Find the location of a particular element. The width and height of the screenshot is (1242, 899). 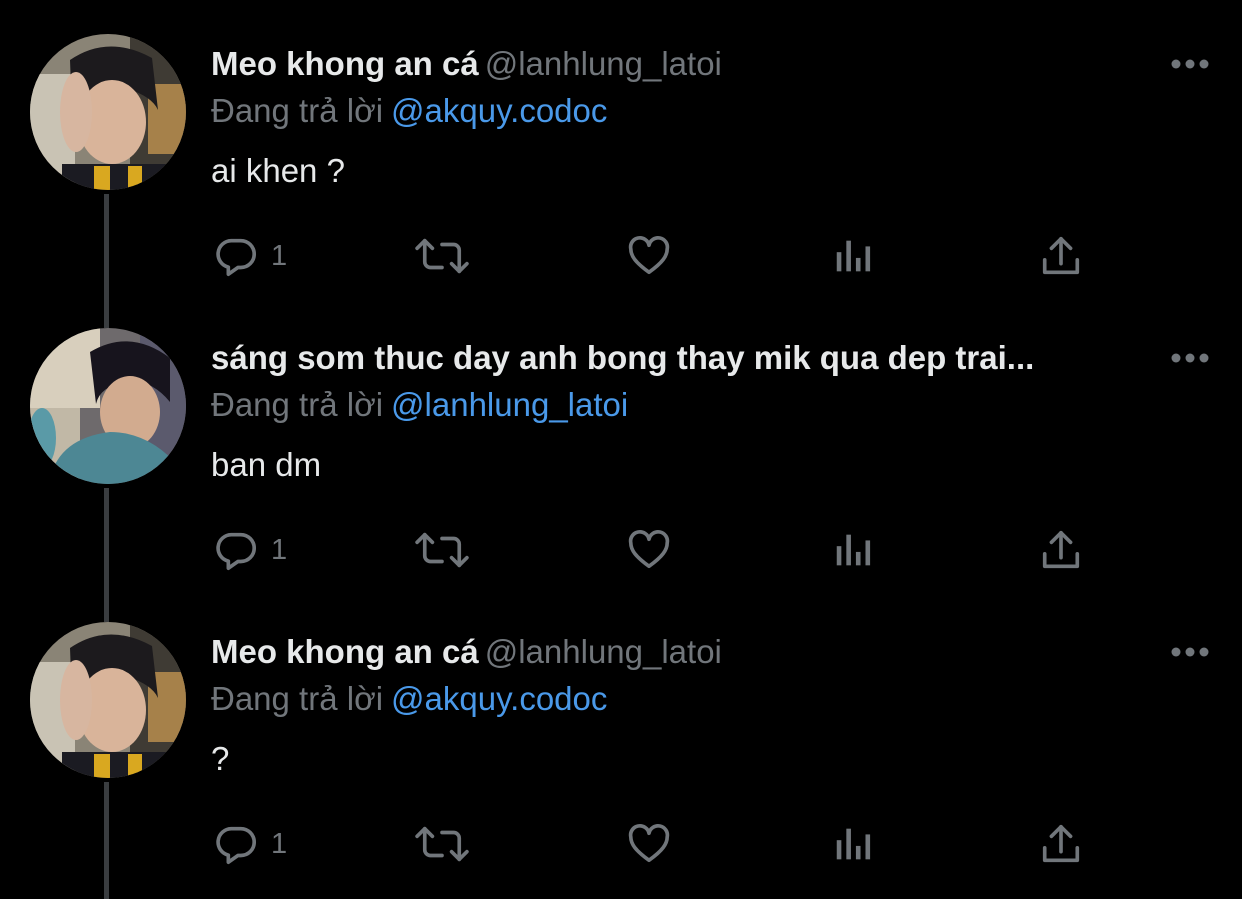

mention-link: @lanhlung_latoi is located at coordinates (509, 404).